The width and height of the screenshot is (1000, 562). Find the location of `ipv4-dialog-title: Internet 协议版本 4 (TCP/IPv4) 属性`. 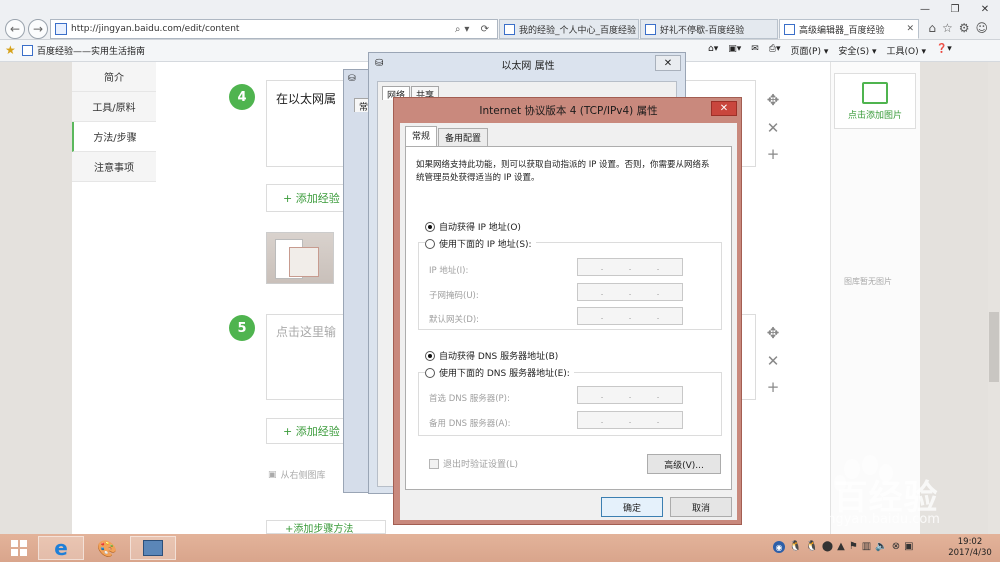

ipv4-dialog-title: Internet 协议版本 4 (TCP/IPv4) 属性 is located at coordinates (568, 110).